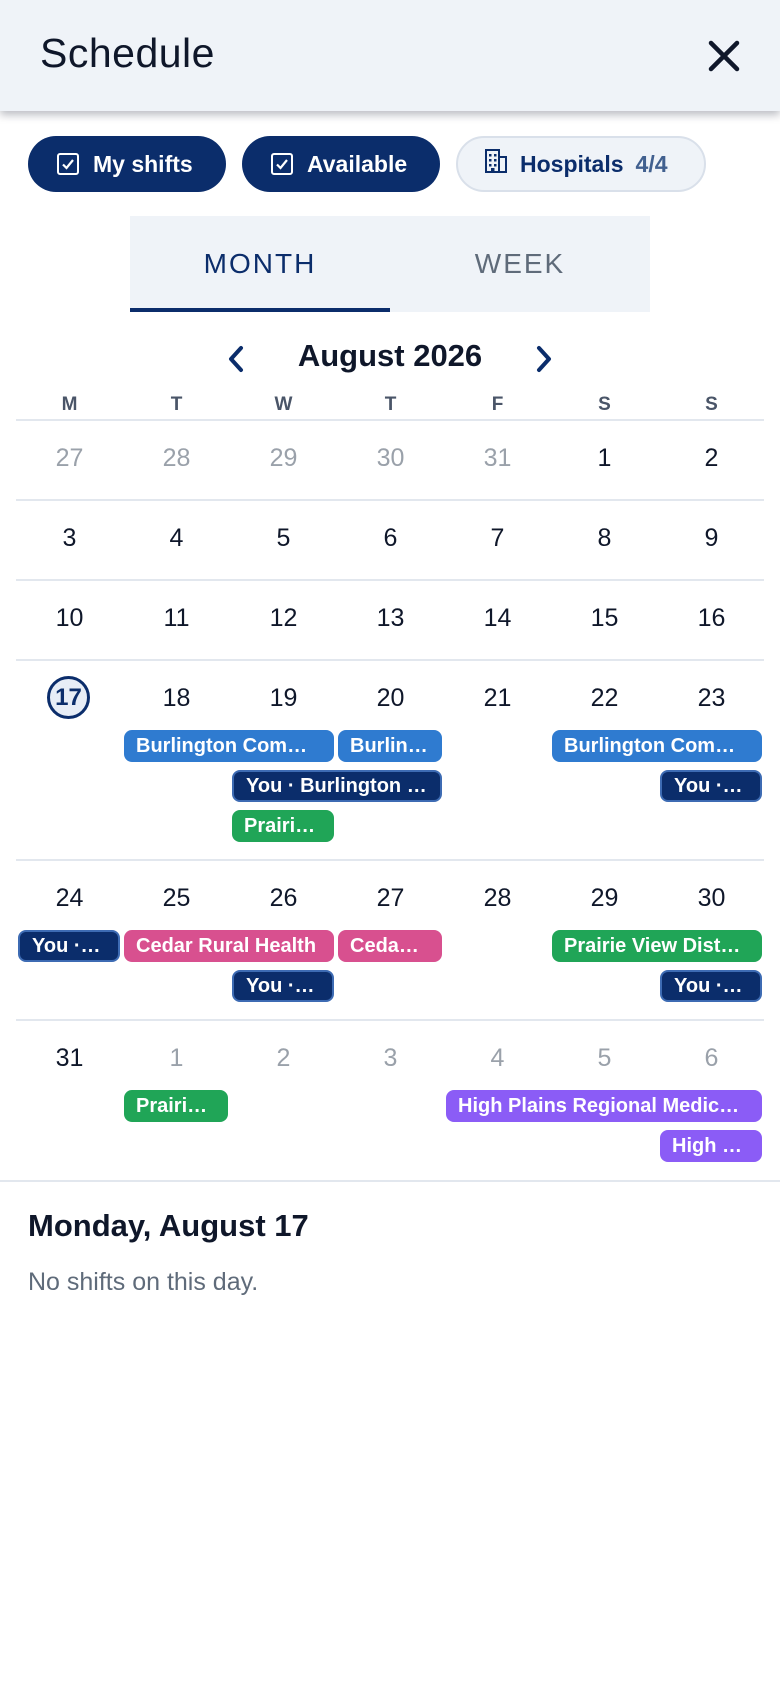  Describe the element at coordinates (604, 618) in the screenshot. I see `calendar-day: 15` at that location.